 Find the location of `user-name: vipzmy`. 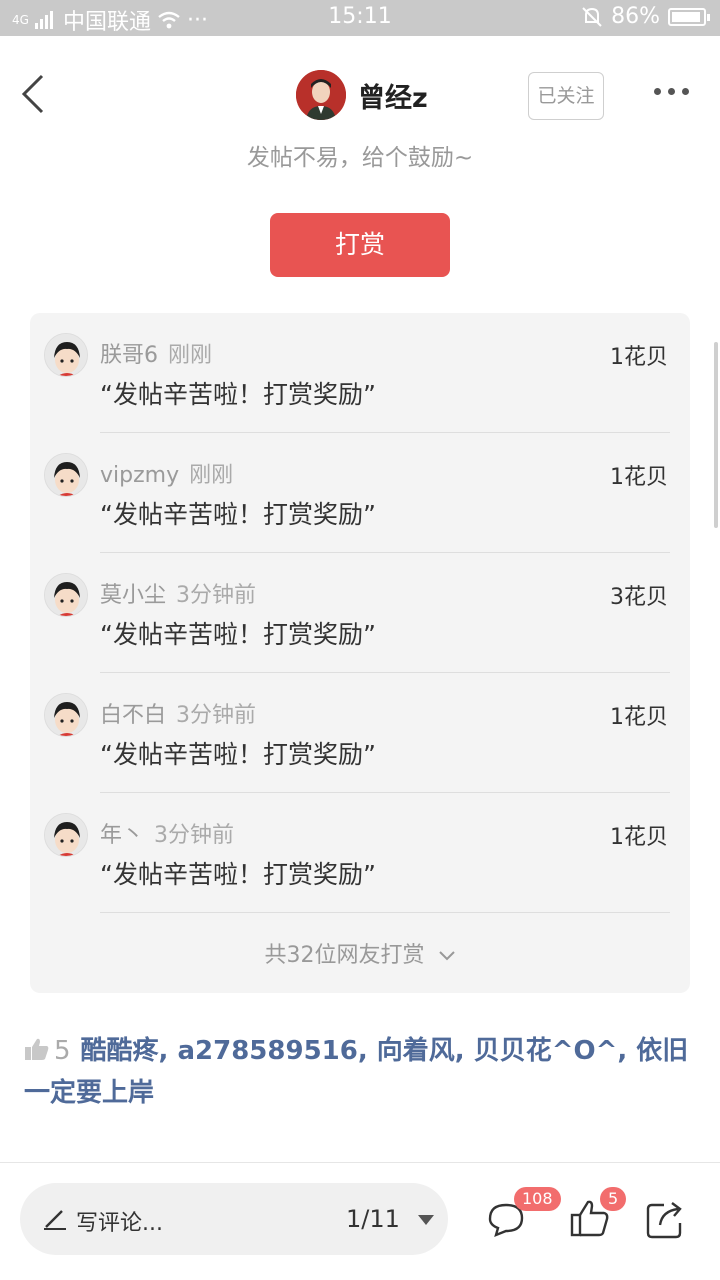

user-name: vipzmy is located at coordinates (139, 475).